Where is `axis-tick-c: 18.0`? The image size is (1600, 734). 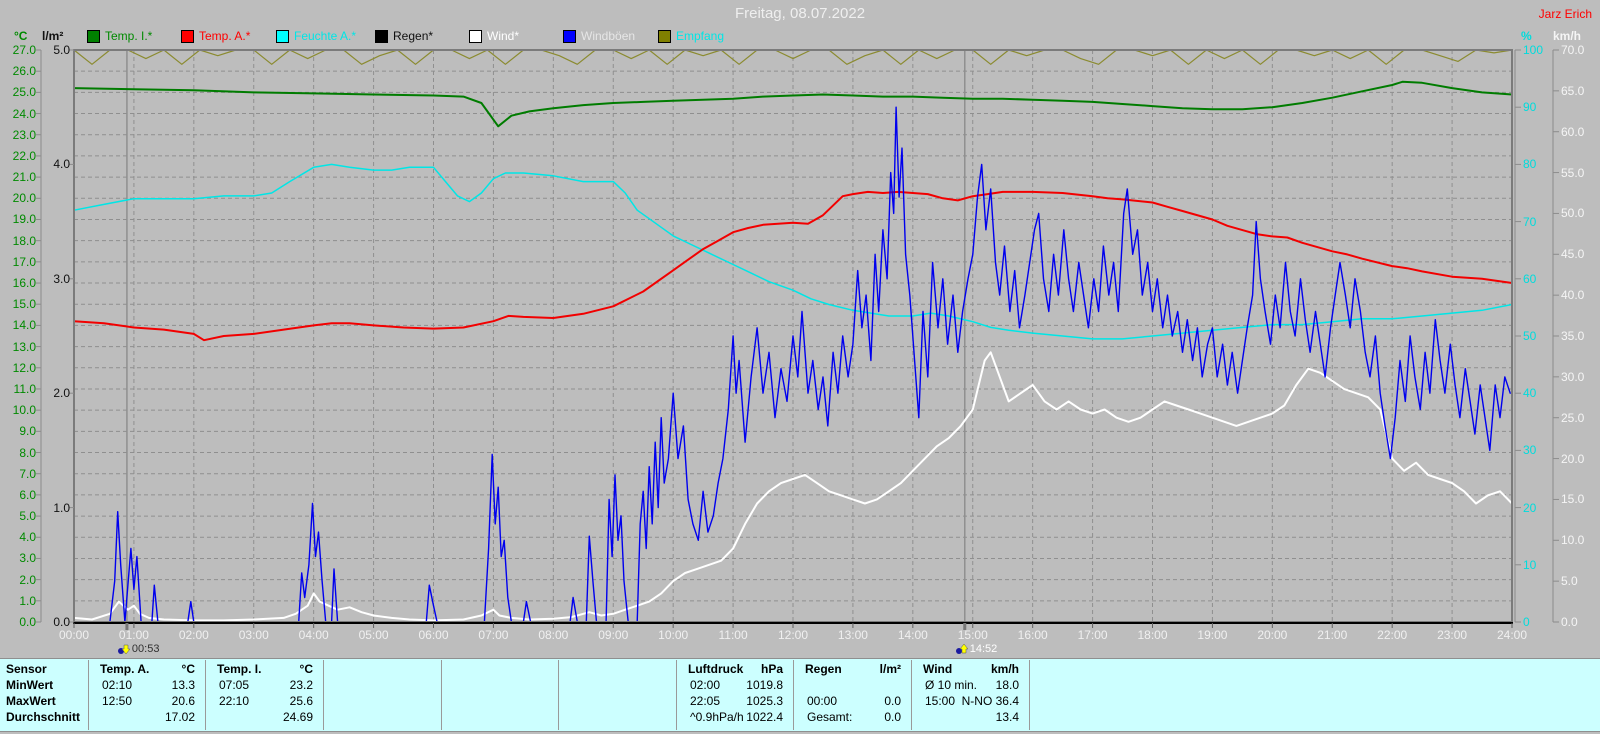
axis-tick-c: 18.0 is located at coordinates (24, 240).